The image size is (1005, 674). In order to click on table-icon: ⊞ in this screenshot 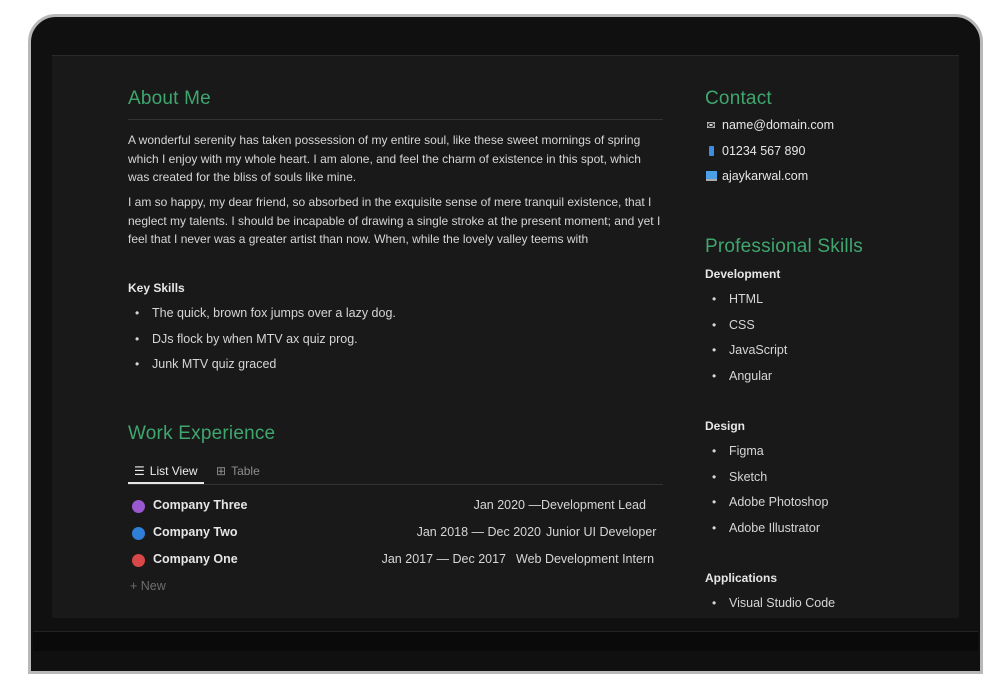, I will do `click(221, 471)`.